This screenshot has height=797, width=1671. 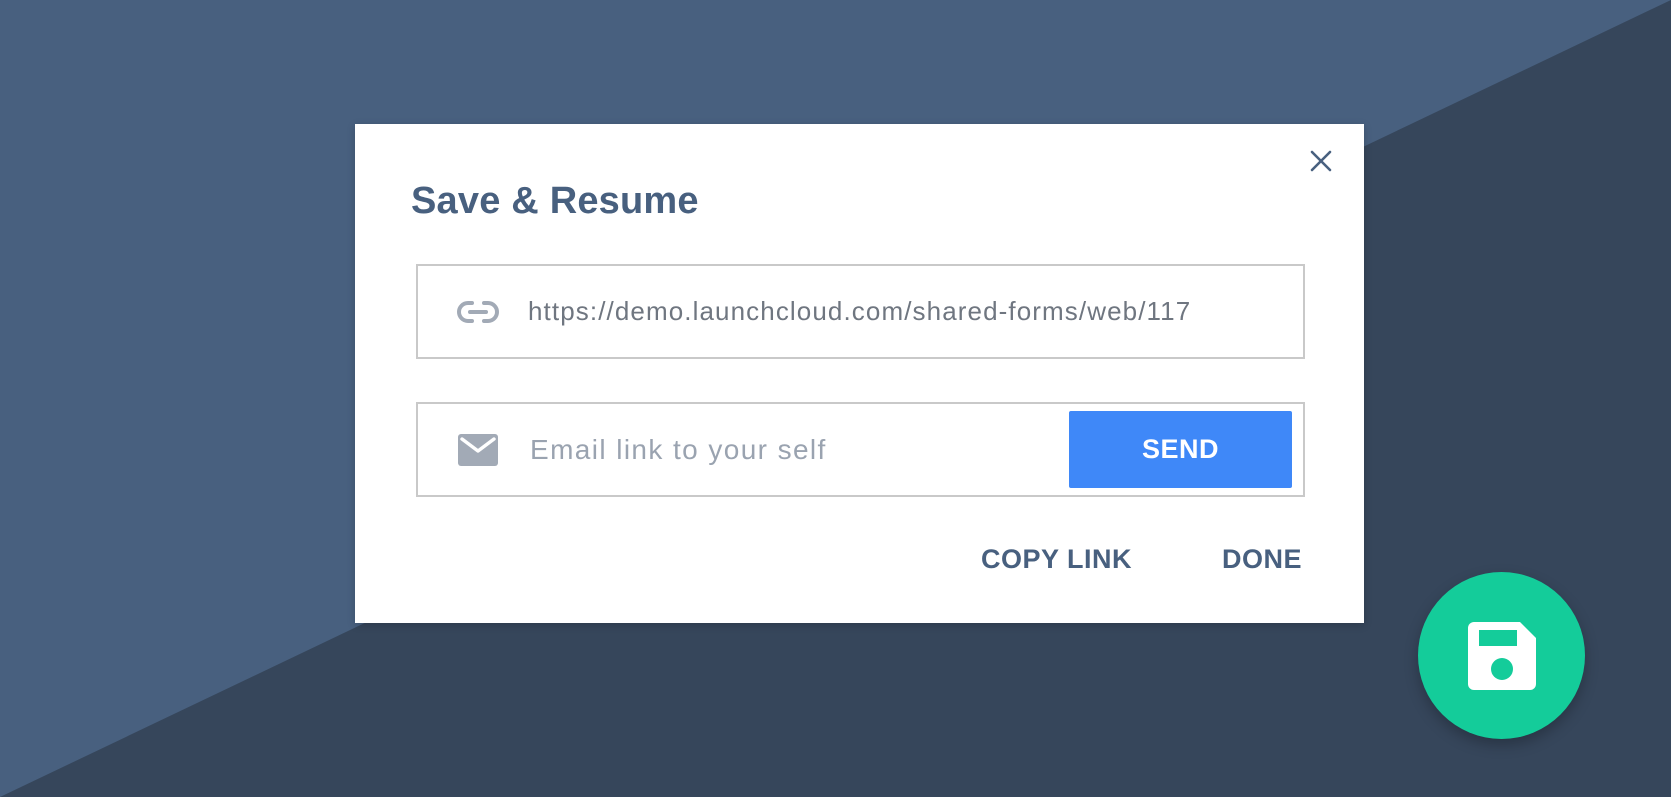 I want to click on save-fab-button, so click(x=1501, y=655).